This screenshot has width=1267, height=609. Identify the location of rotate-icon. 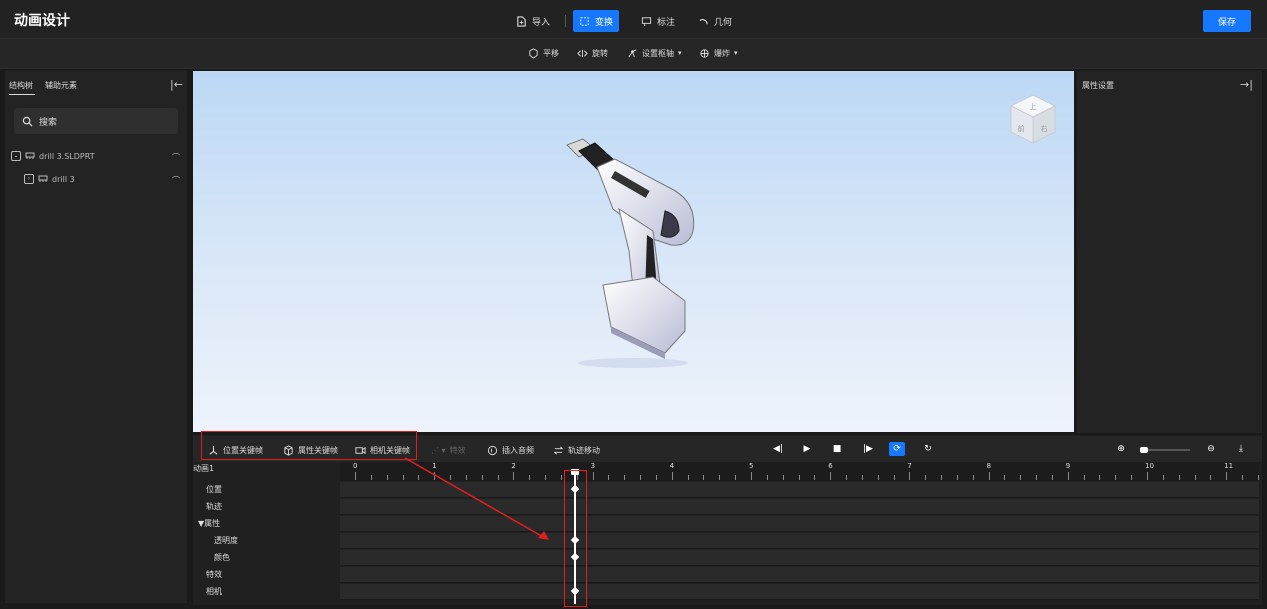
(582, 53).